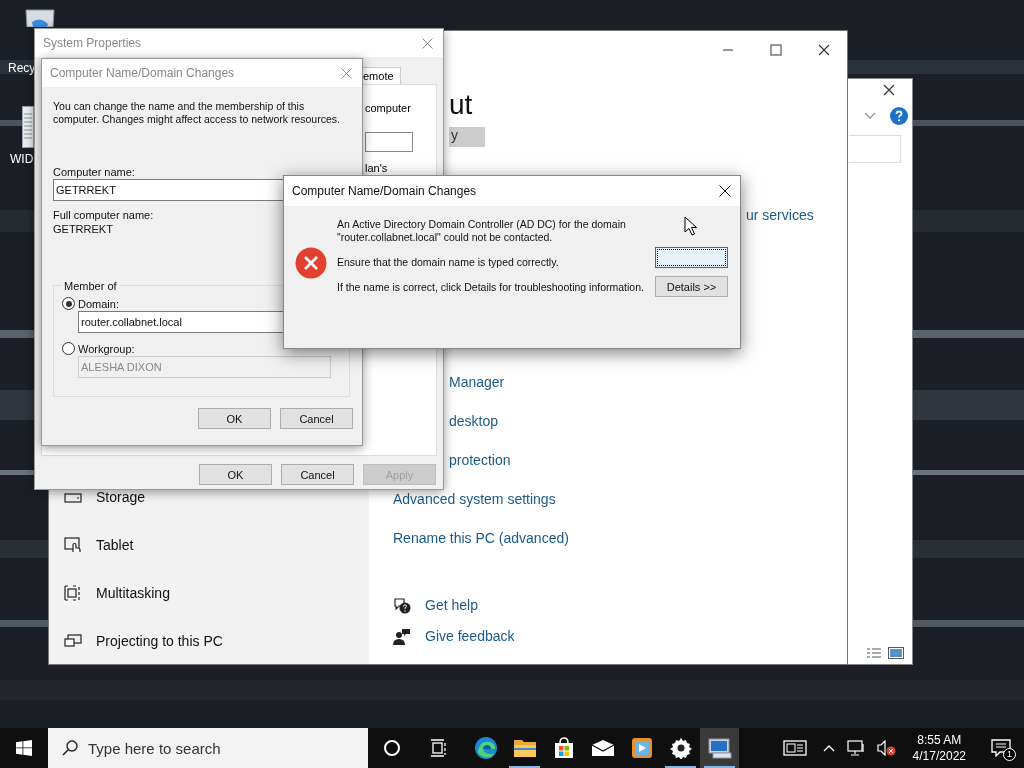  What do you see at coordinates (691, 286) in the screenshot?
I see `details-button: Details >>` at bounding box center [691, 286].